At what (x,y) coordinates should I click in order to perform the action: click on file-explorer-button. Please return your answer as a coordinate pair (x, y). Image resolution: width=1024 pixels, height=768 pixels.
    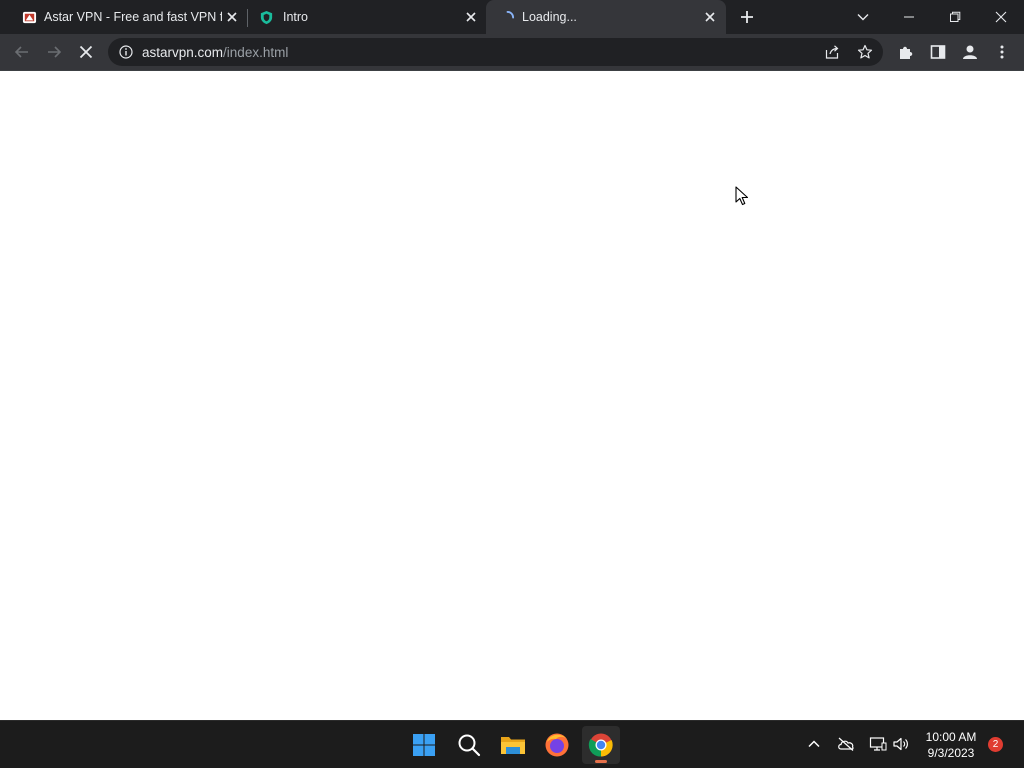
    Looking at the image, I should click on (513, 745).